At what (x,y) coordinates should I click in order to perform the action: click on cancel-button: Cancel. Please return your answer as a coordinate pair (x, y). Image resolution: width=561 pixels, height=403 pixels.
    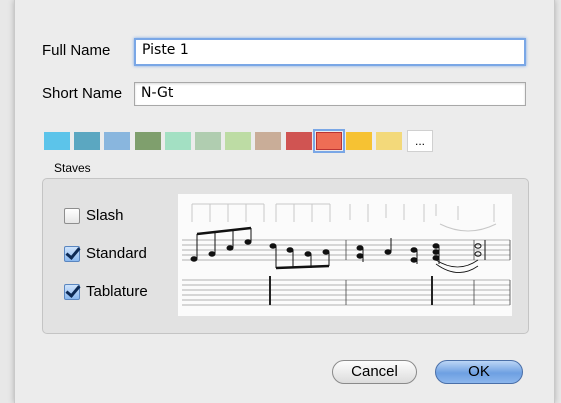
    Looking at the image, I should click on (374, 372).